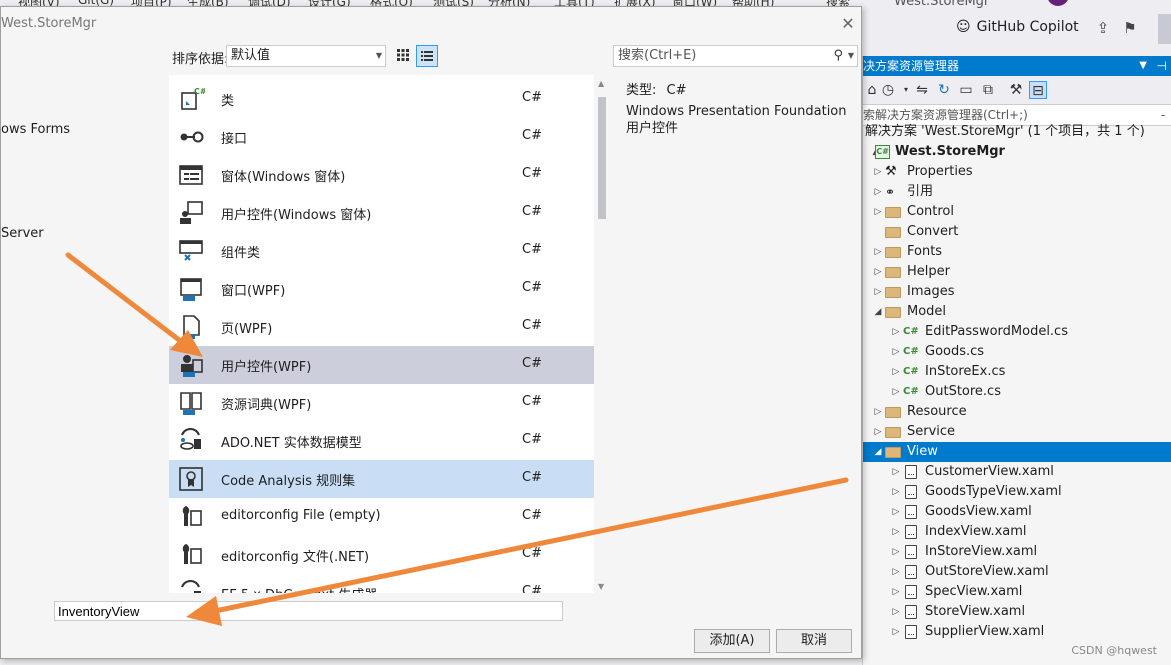 The height and width of the screenshot is (665, 1171). I want to click on list-view-button, so click(427, 56).